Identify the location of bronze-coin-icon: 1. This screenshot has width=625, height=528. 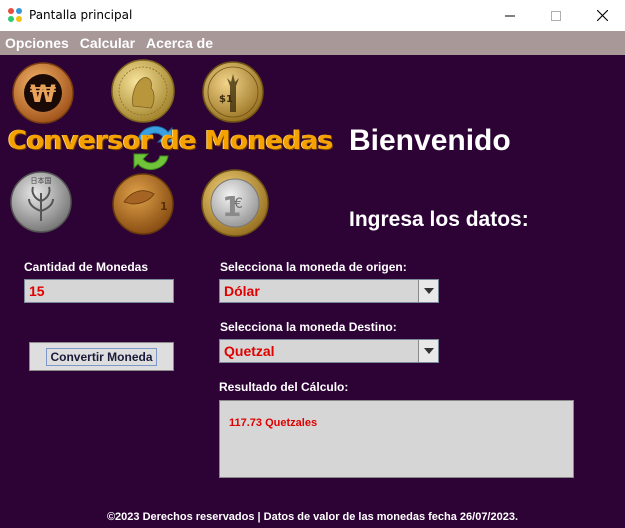
(143, 204).